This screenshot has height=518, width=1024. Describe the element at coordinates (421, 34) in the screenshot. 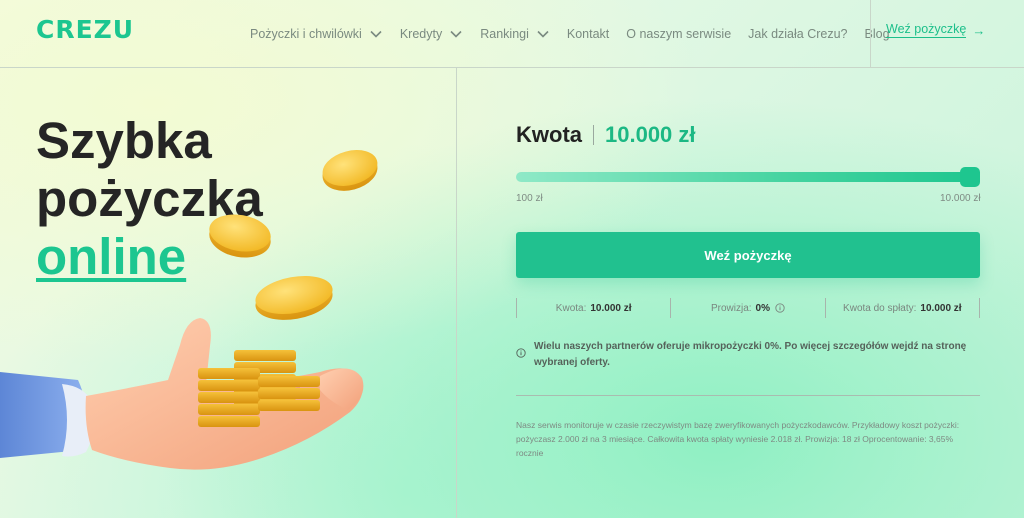

I see `nav-item-label: Kredyty` at that location.